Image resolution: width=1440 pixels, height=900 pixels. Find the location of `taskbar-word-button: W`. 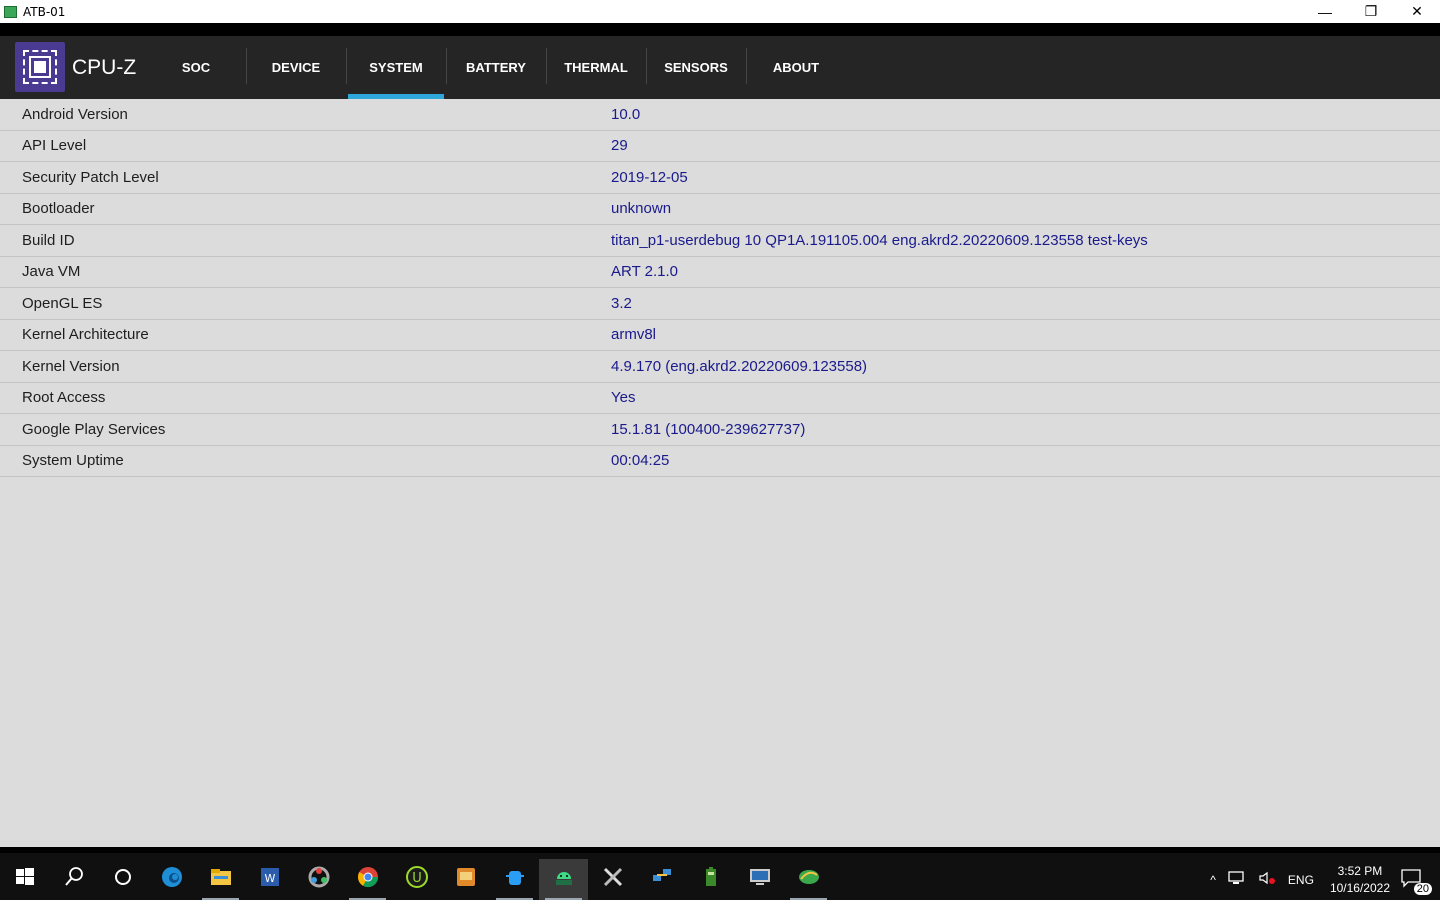

taskbar-word-button: W is located at coordinates (269, 879).